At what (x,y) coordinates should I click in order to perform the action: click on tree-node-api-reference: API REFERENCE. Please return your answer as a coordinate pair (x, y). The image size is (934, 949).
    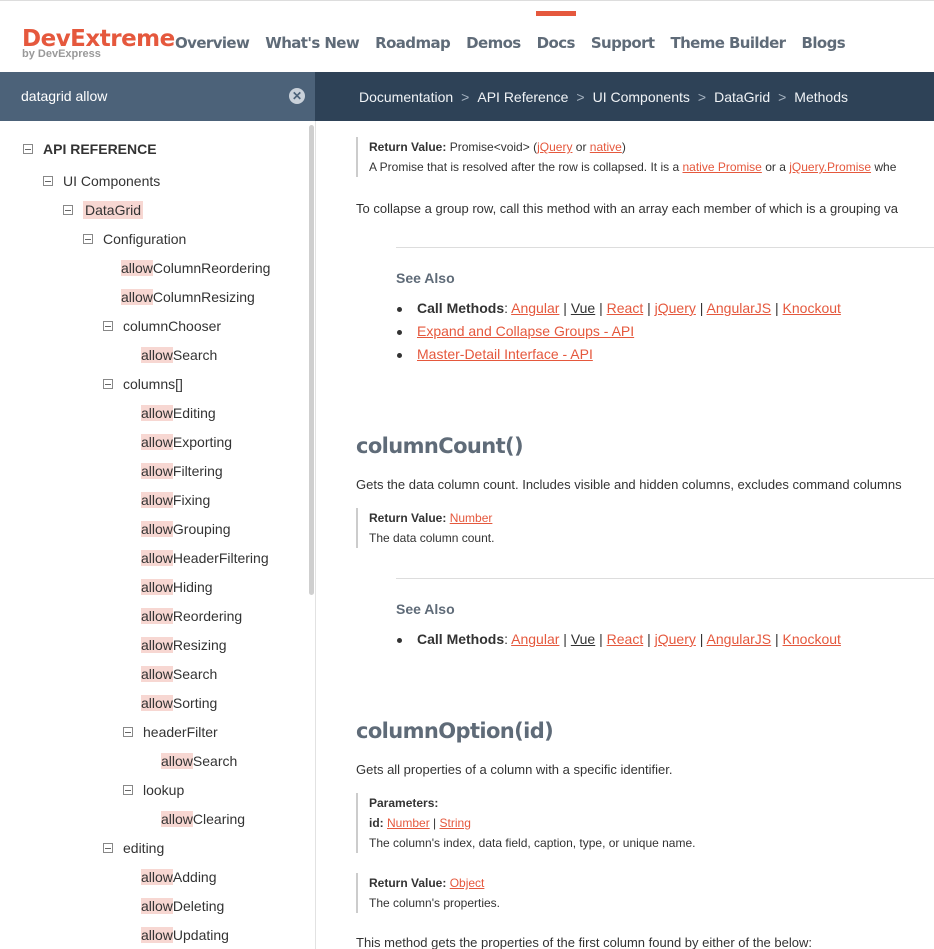
    Looking at the image, I should click on (90, 149).